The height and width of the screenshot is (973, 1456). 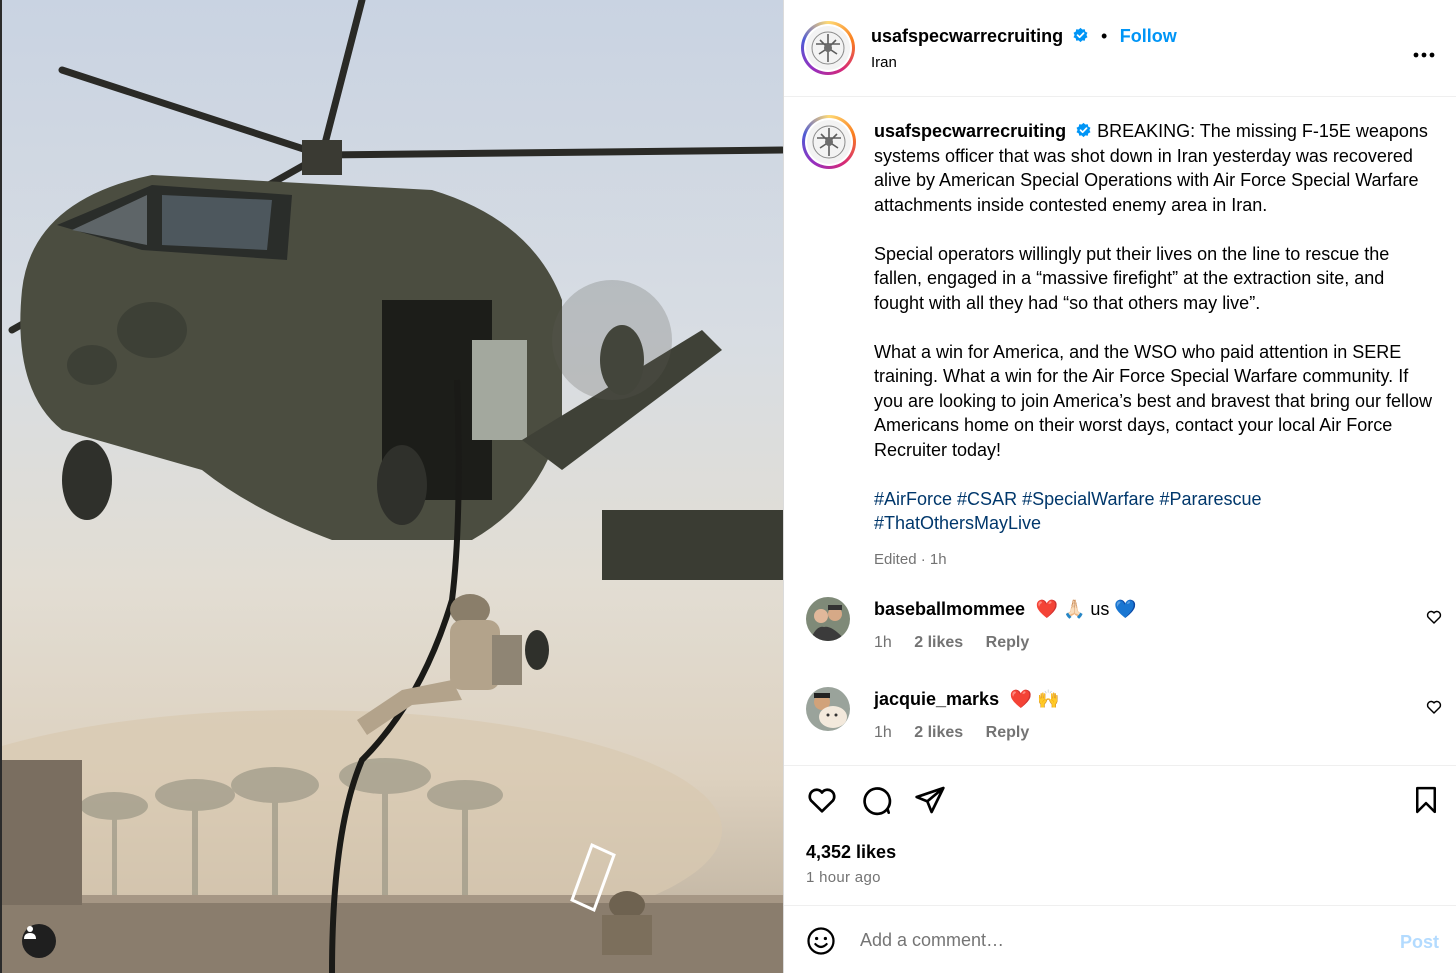 I want to click on like-button, so click(x=822, y=802).